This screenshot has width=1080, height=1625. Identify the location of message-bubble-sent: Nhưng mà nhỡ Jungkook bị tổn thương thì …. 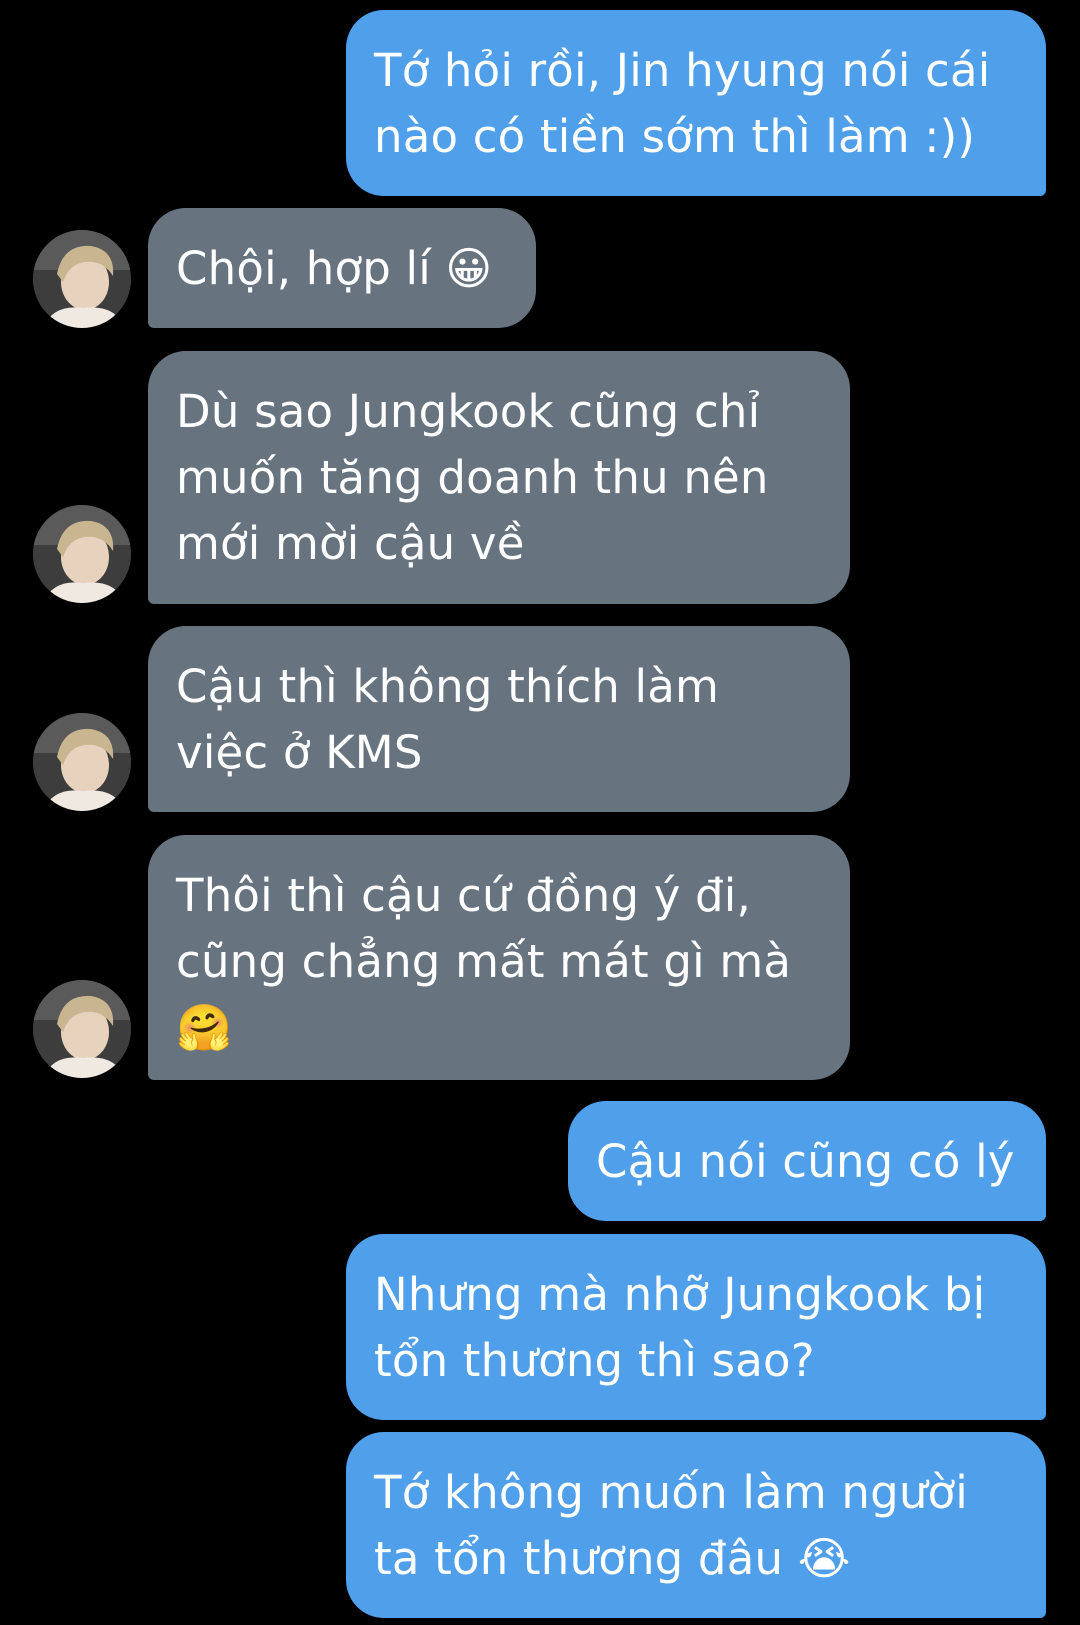
(696, 1327).